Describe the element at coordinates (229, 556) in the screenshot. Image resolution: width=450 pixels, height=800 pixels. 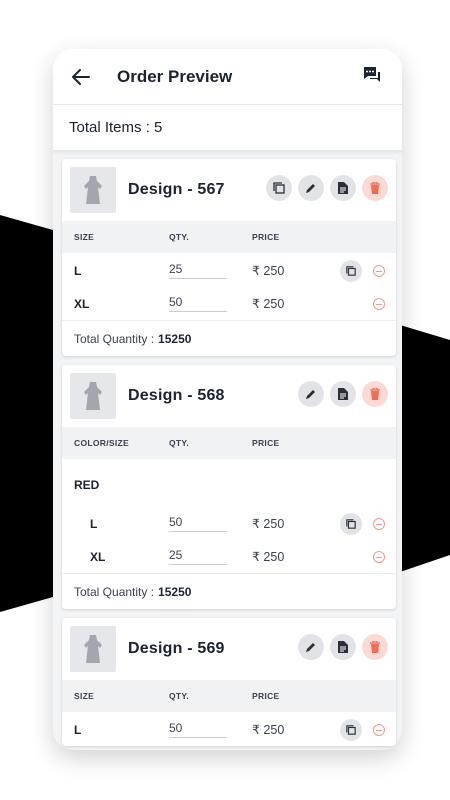
I see `table-row: XL 25 ₹ 250` at that location.